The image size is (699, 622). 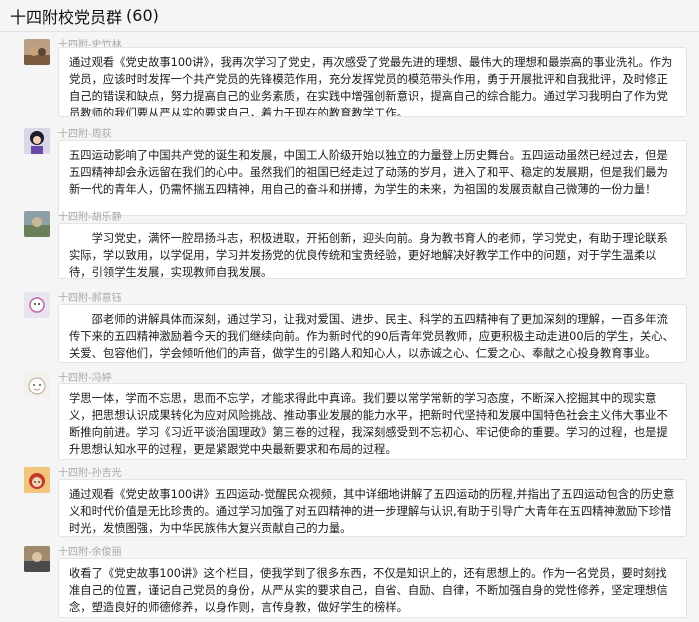 What do you see at coordinates (90, 473) in the screenshot?
I see `sender-name: 十四附-孙吉光` at bounding box center [90, 473].